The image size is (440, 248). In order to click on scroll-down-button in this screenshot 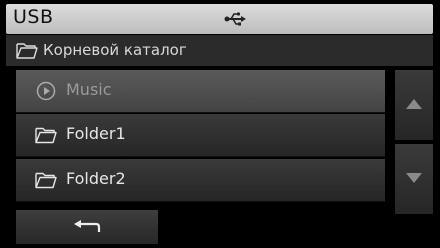, I will do `click(414, 179)`.